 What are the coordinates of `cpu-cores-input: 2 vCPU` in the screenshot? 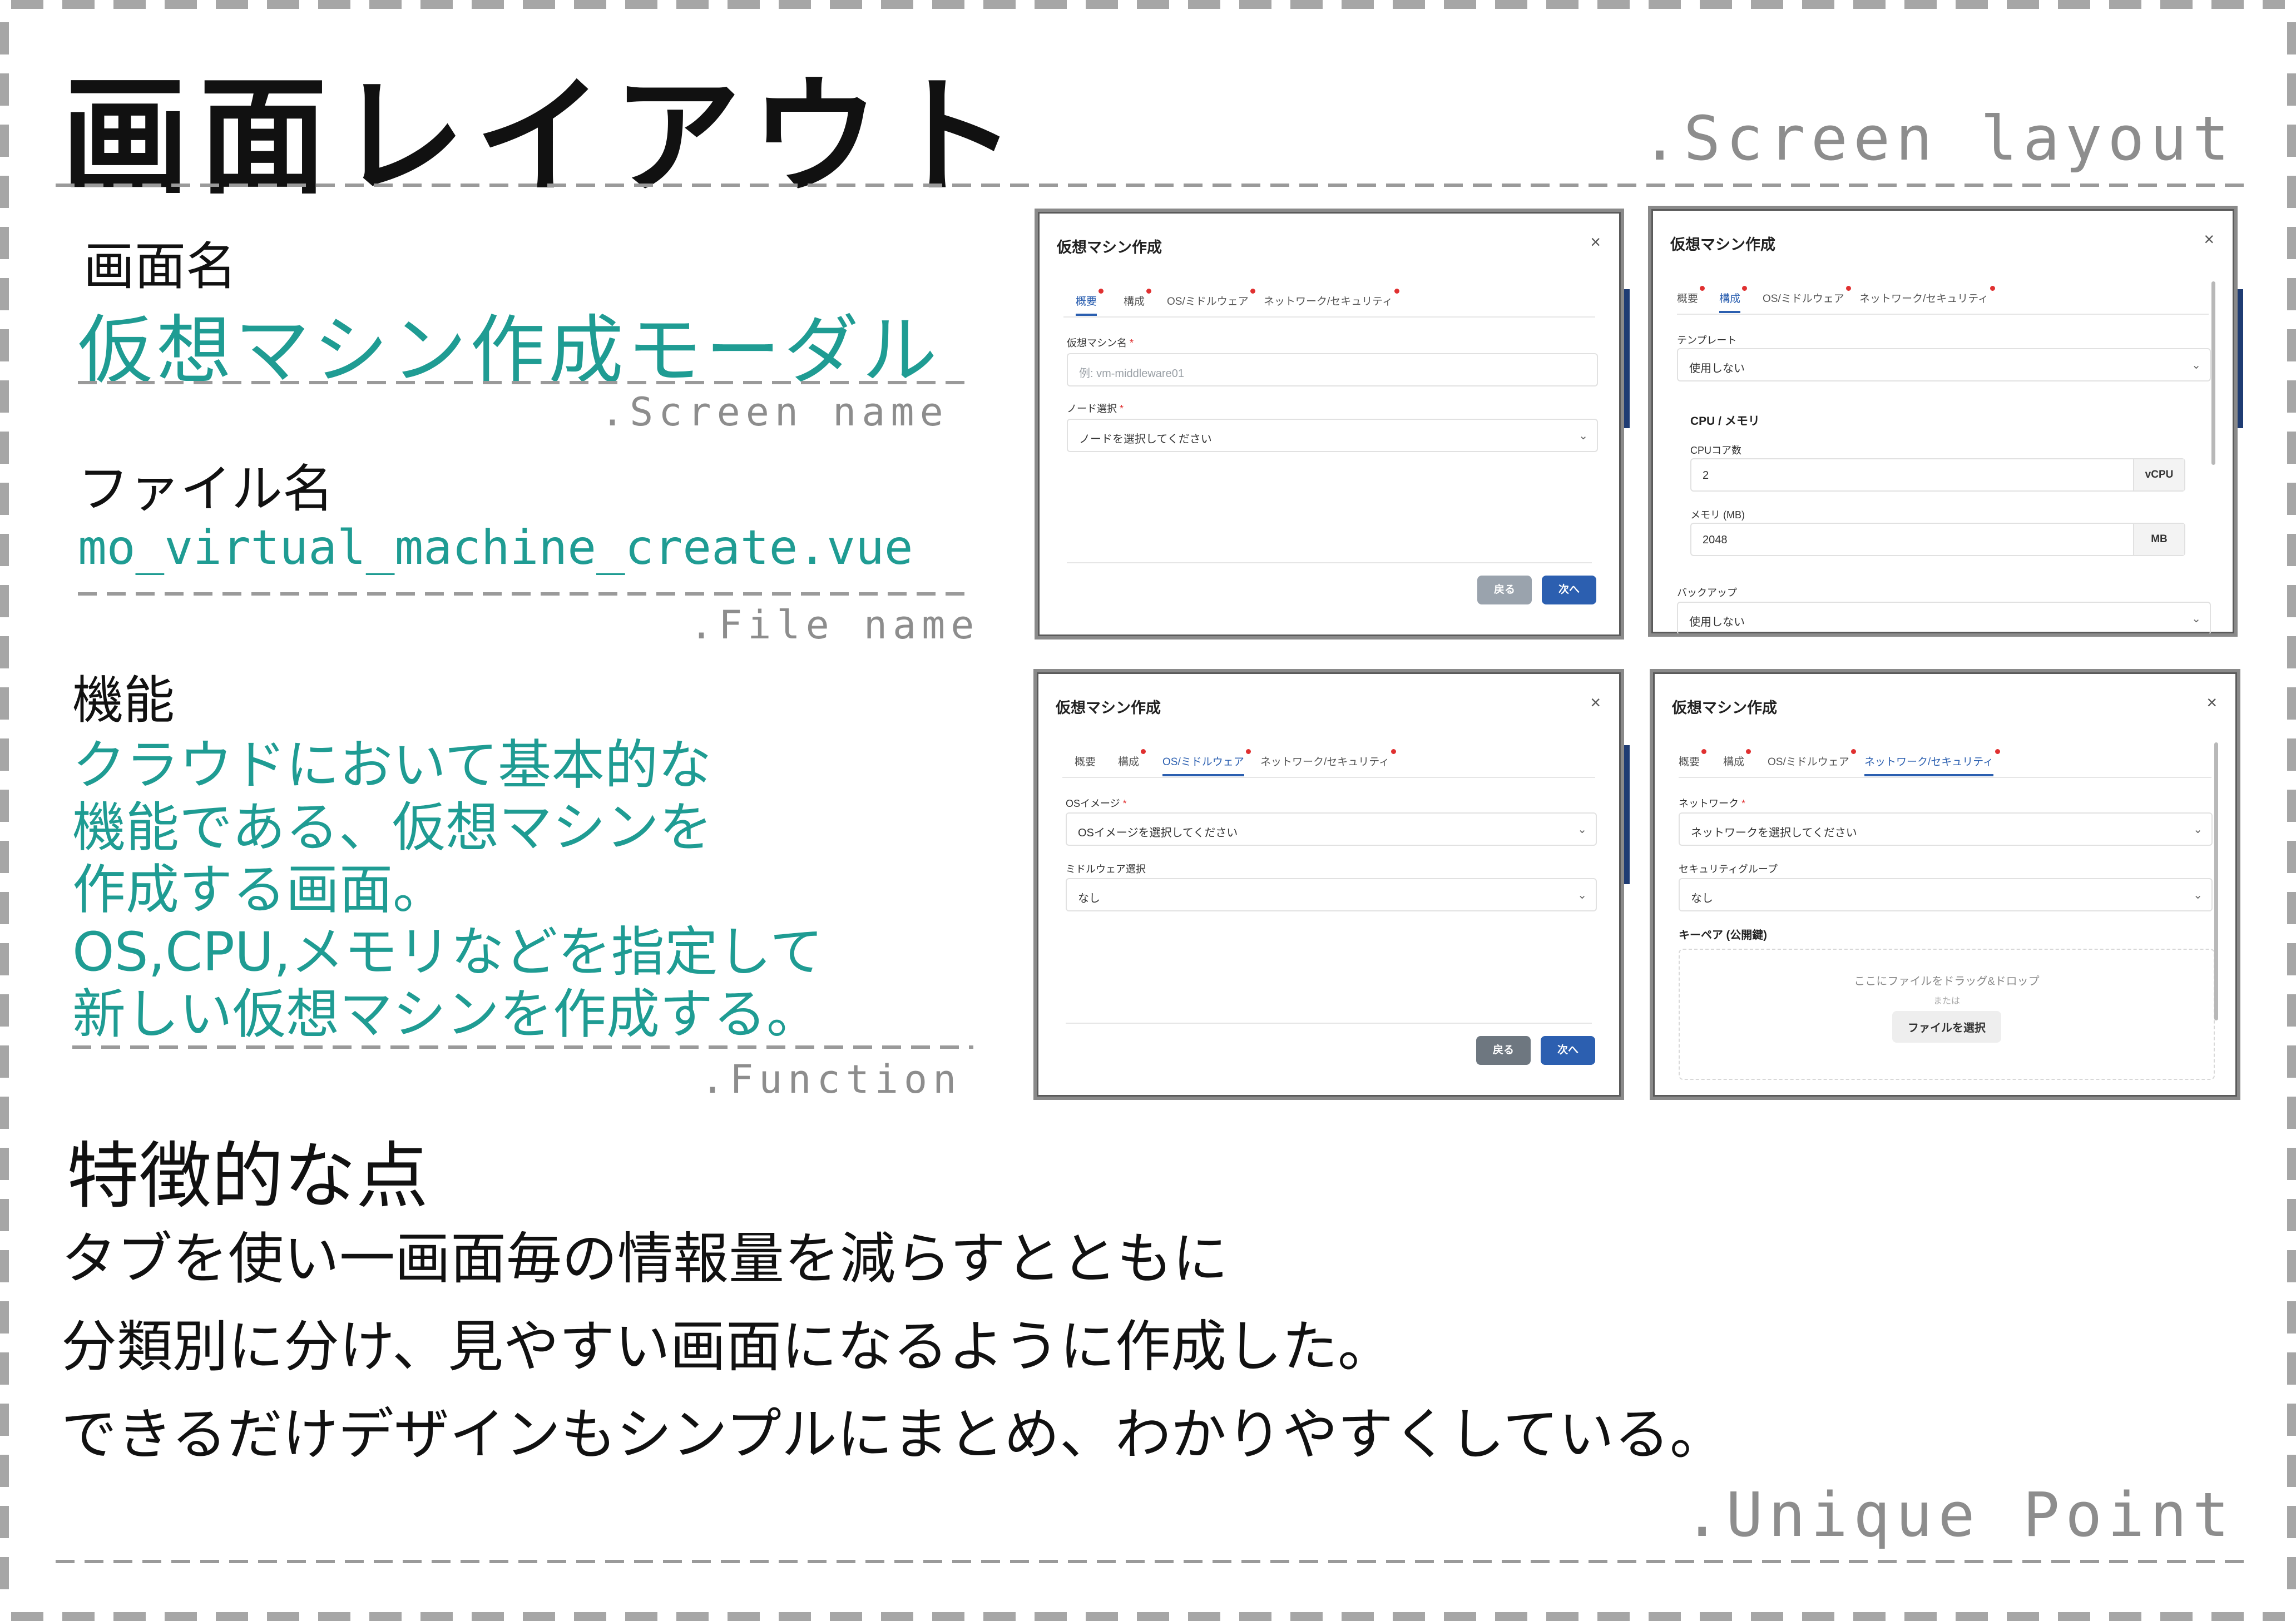 It's located at (1937, 475).